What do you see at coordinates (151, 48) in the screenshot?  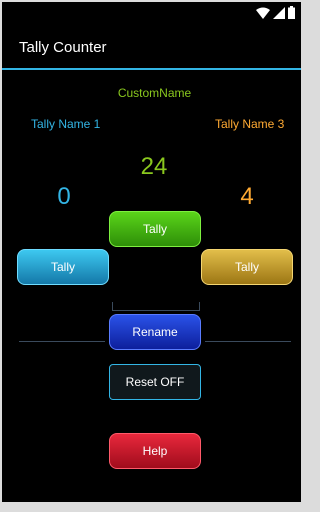 I see `action-bar: Tally Counter` at bounding box center [151, 48].